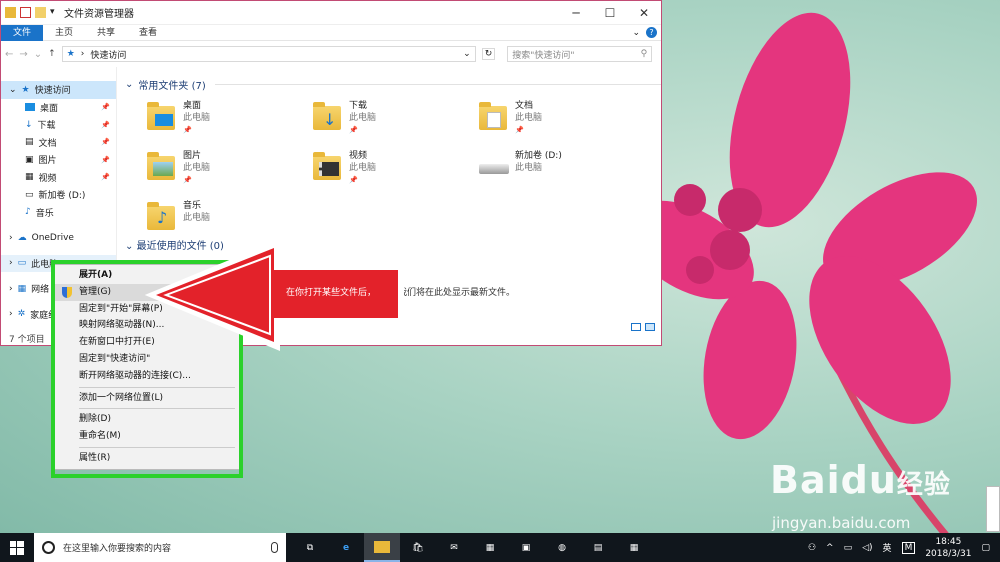 The image size is (1000, 562). I want to click on path-text: 快速访问, so click(108, 55).